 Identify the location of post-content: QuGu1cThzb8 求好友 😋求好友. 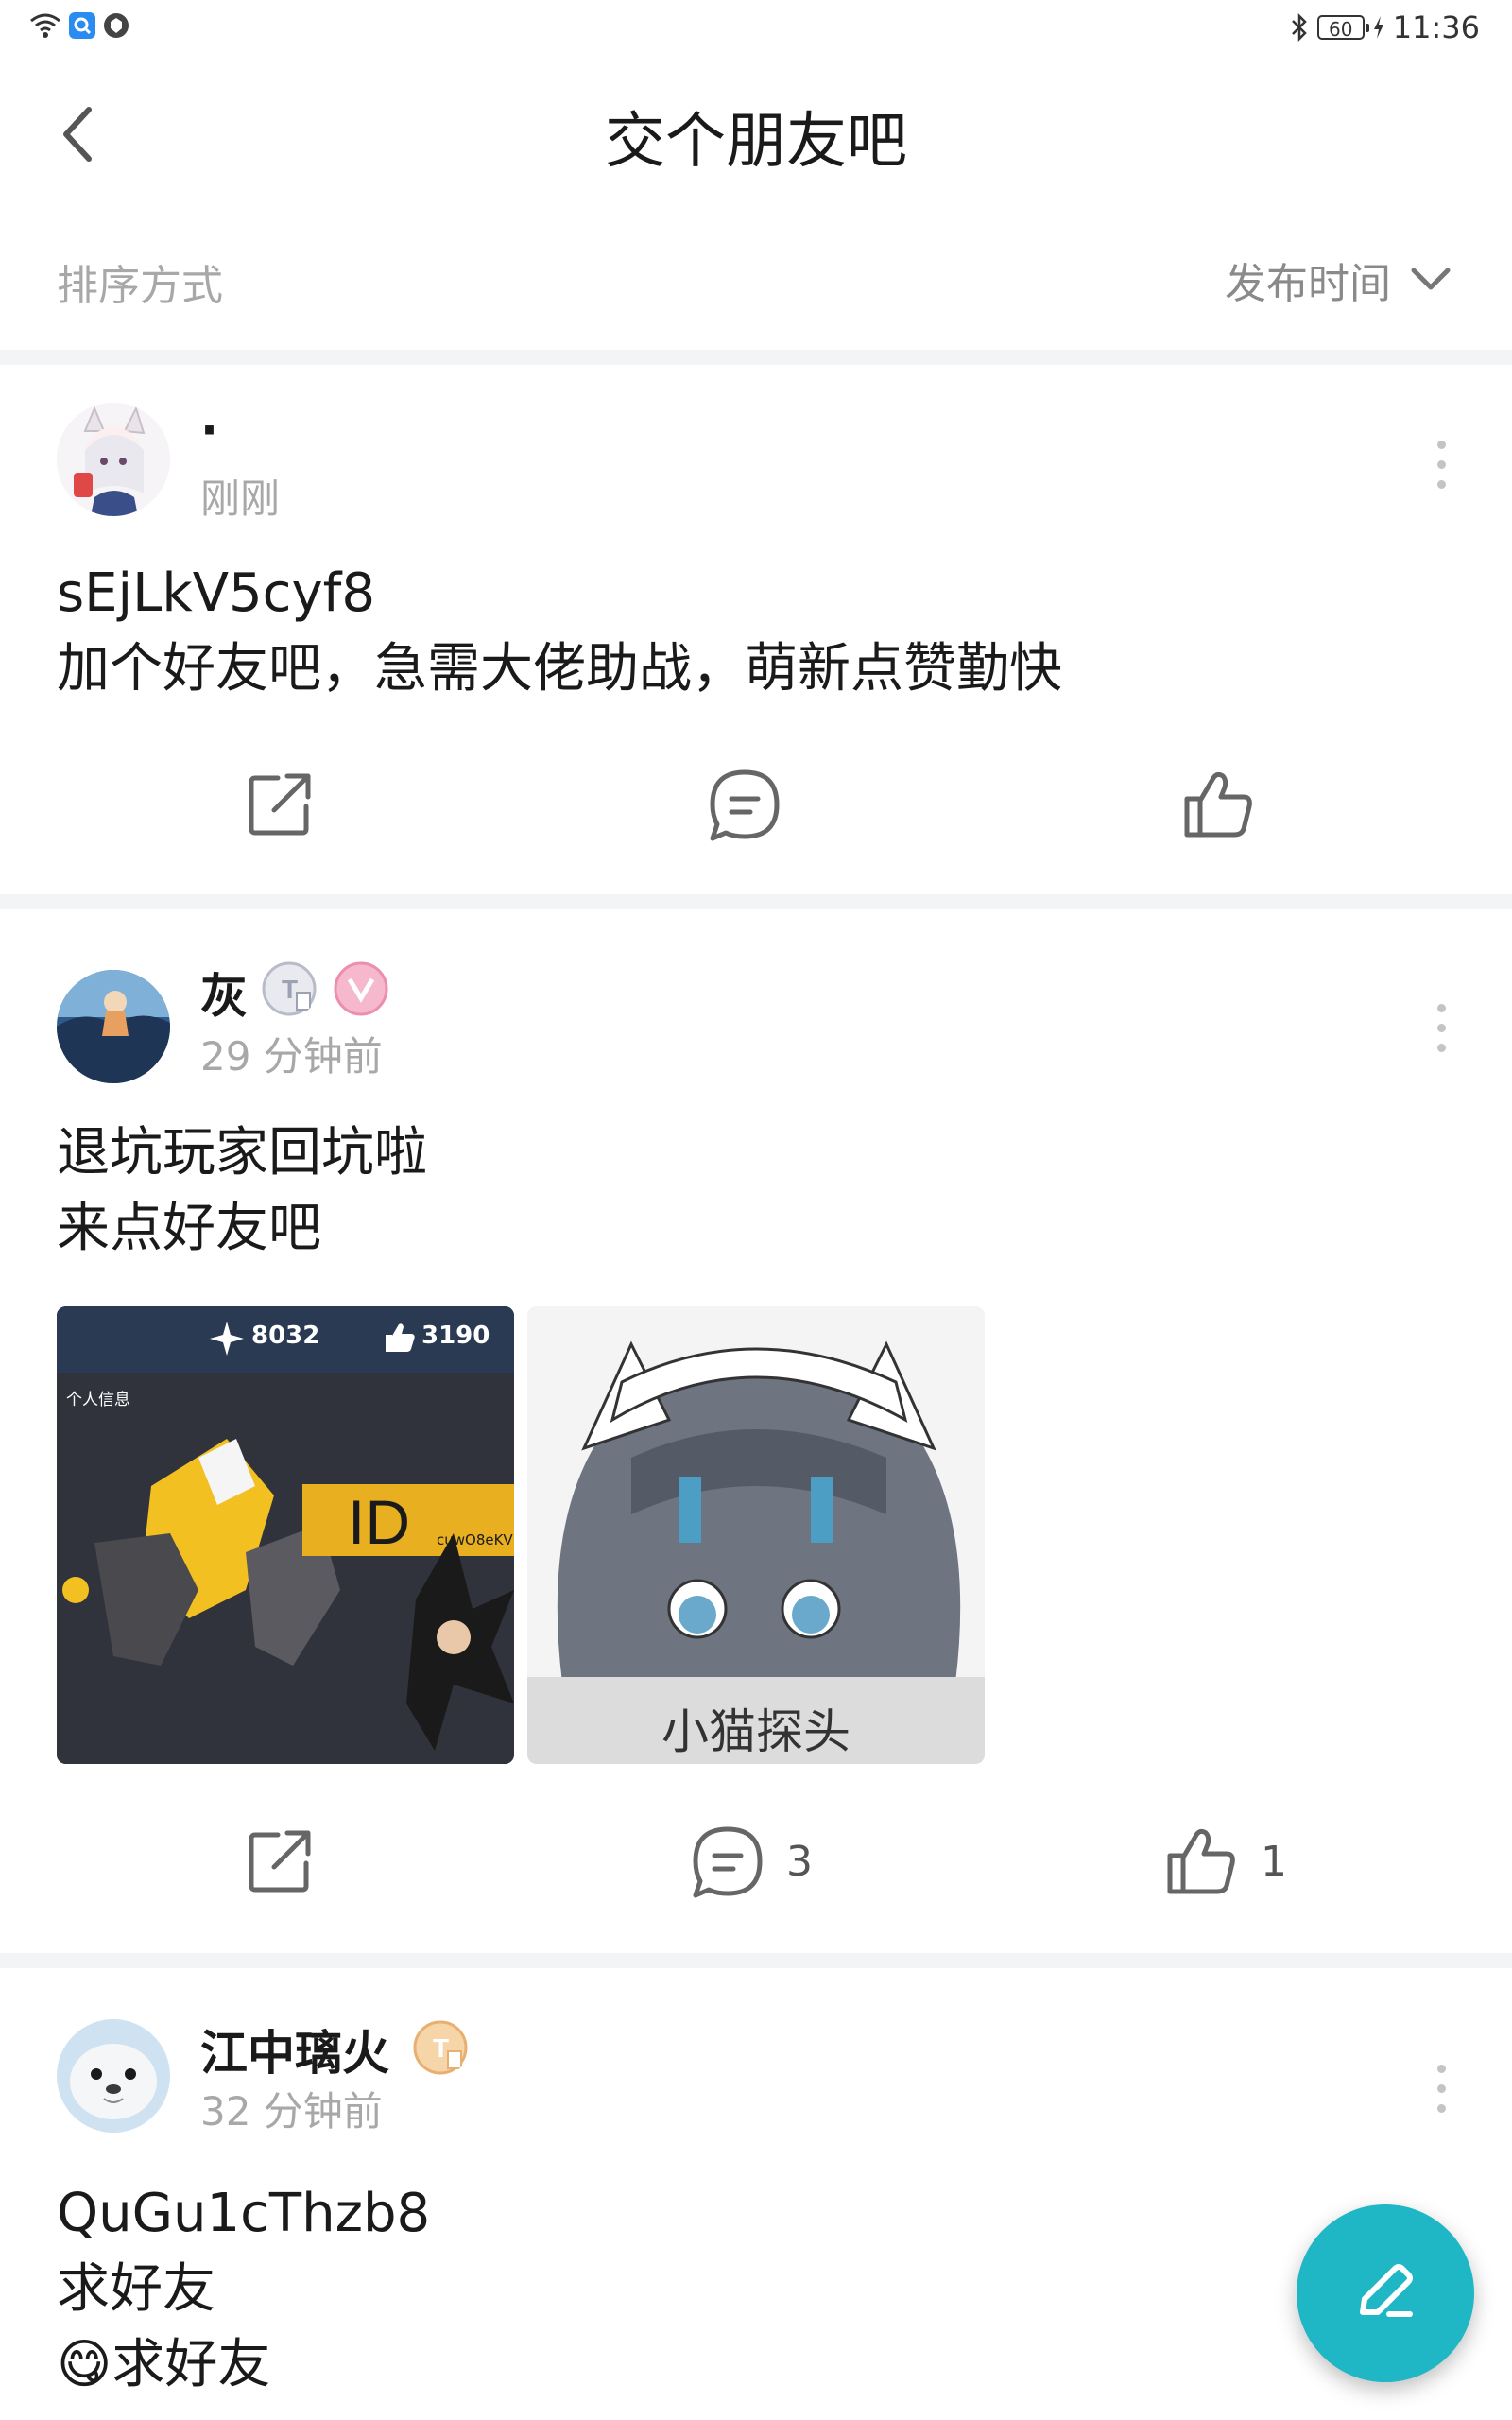
(243, 2289).